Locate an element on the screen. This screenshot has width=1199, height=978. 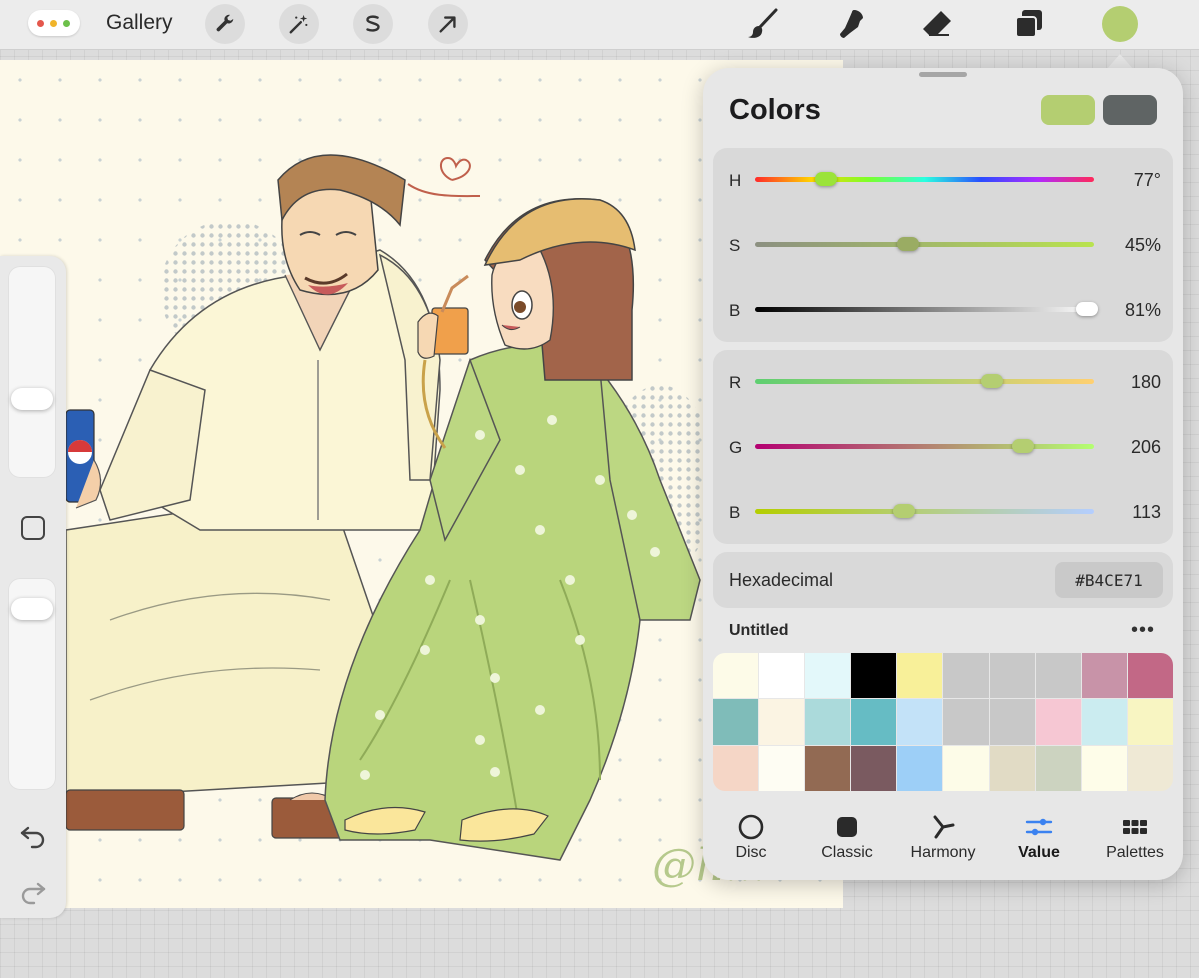
layers-icon is located at coordinates (1028, 24).